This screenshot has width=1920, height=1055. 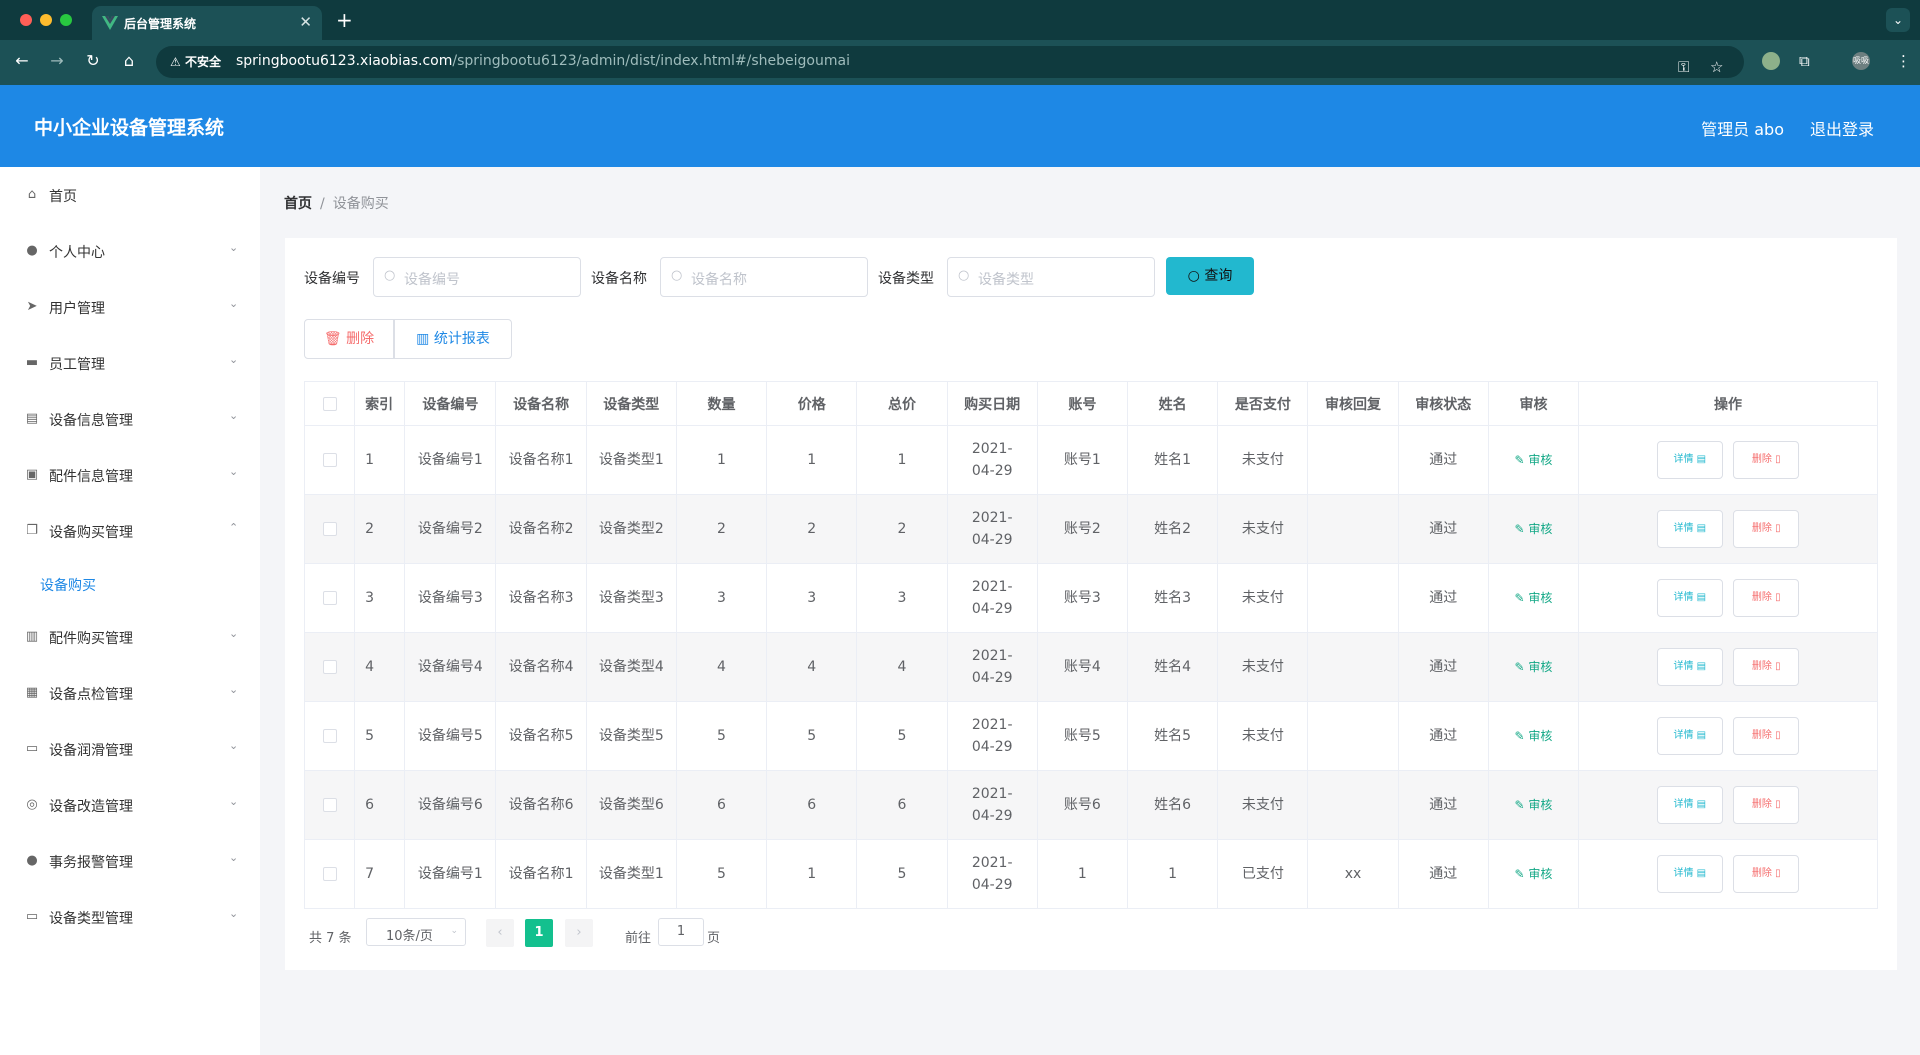 What do you see at coordinates (631, 805) in the screenshot?
I see `cell-type: 设备类型6` at bounding box center [631, 805].